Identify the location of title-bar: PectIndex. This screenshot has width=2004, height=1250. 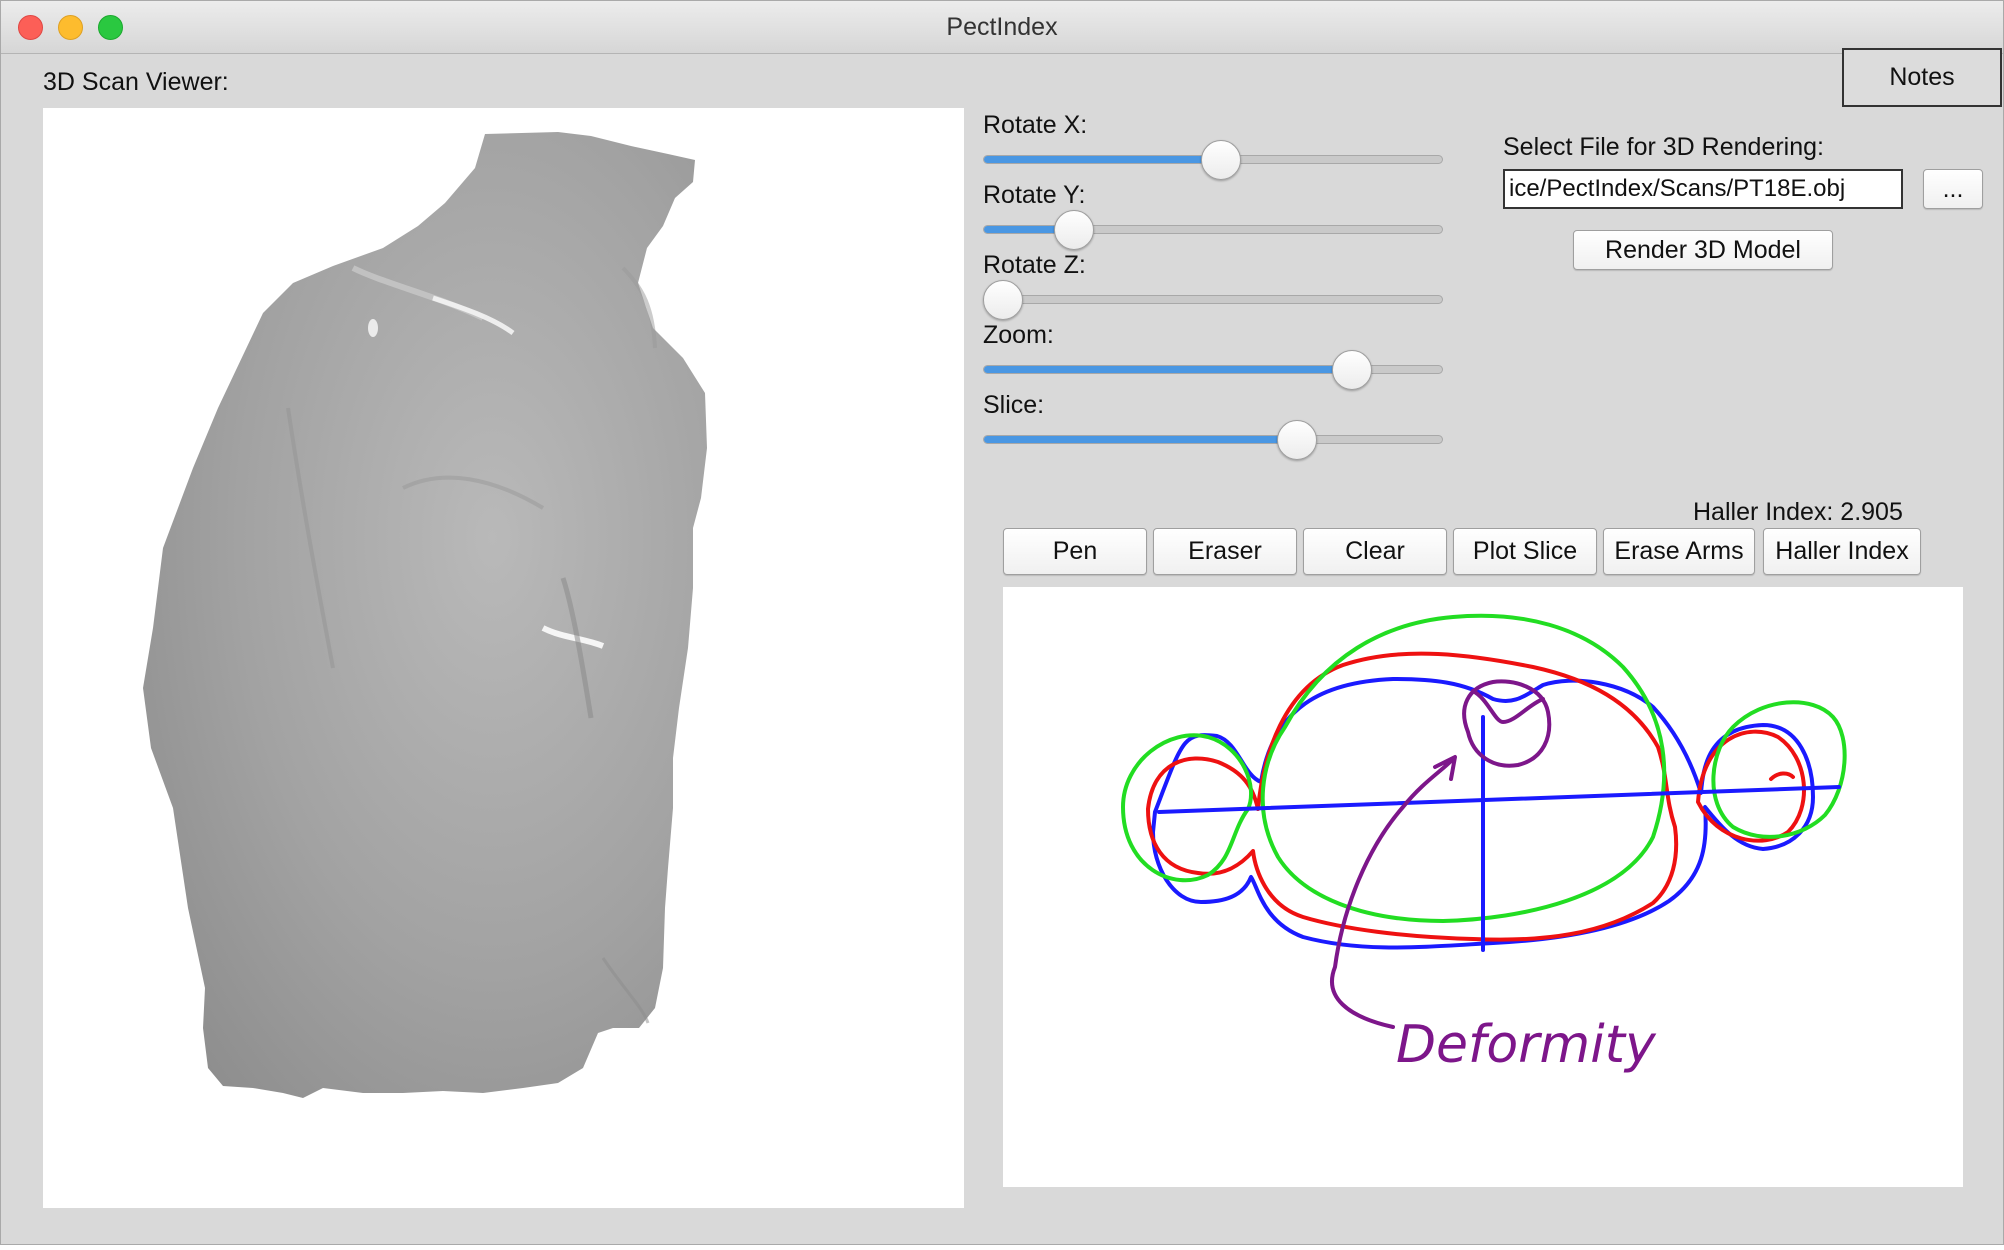
(1002, 27).